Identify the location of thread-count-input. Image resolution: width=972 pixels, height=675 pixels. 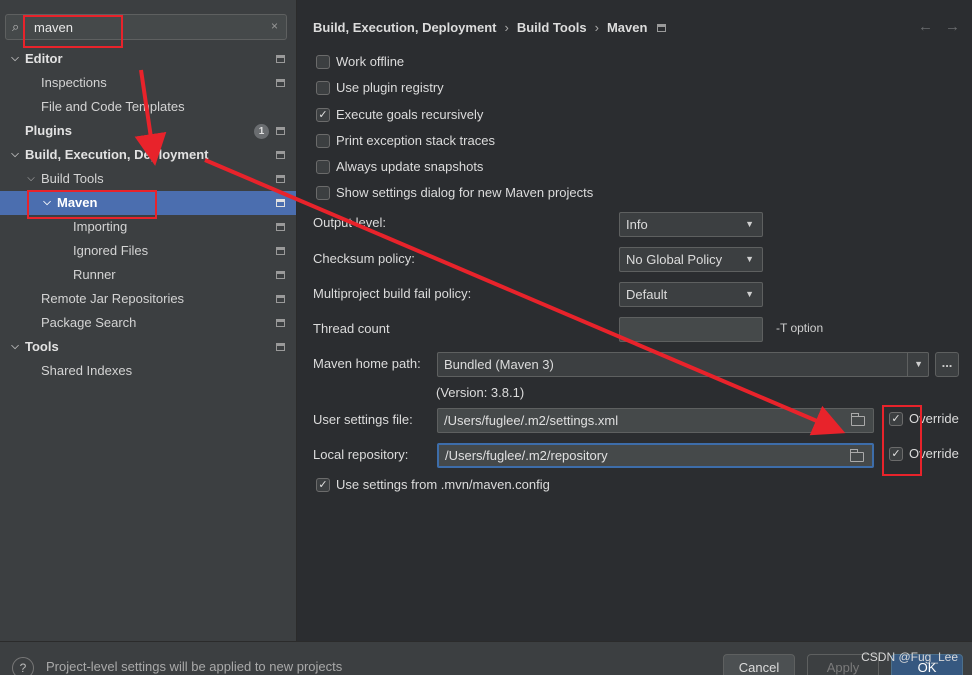
(691, 329).